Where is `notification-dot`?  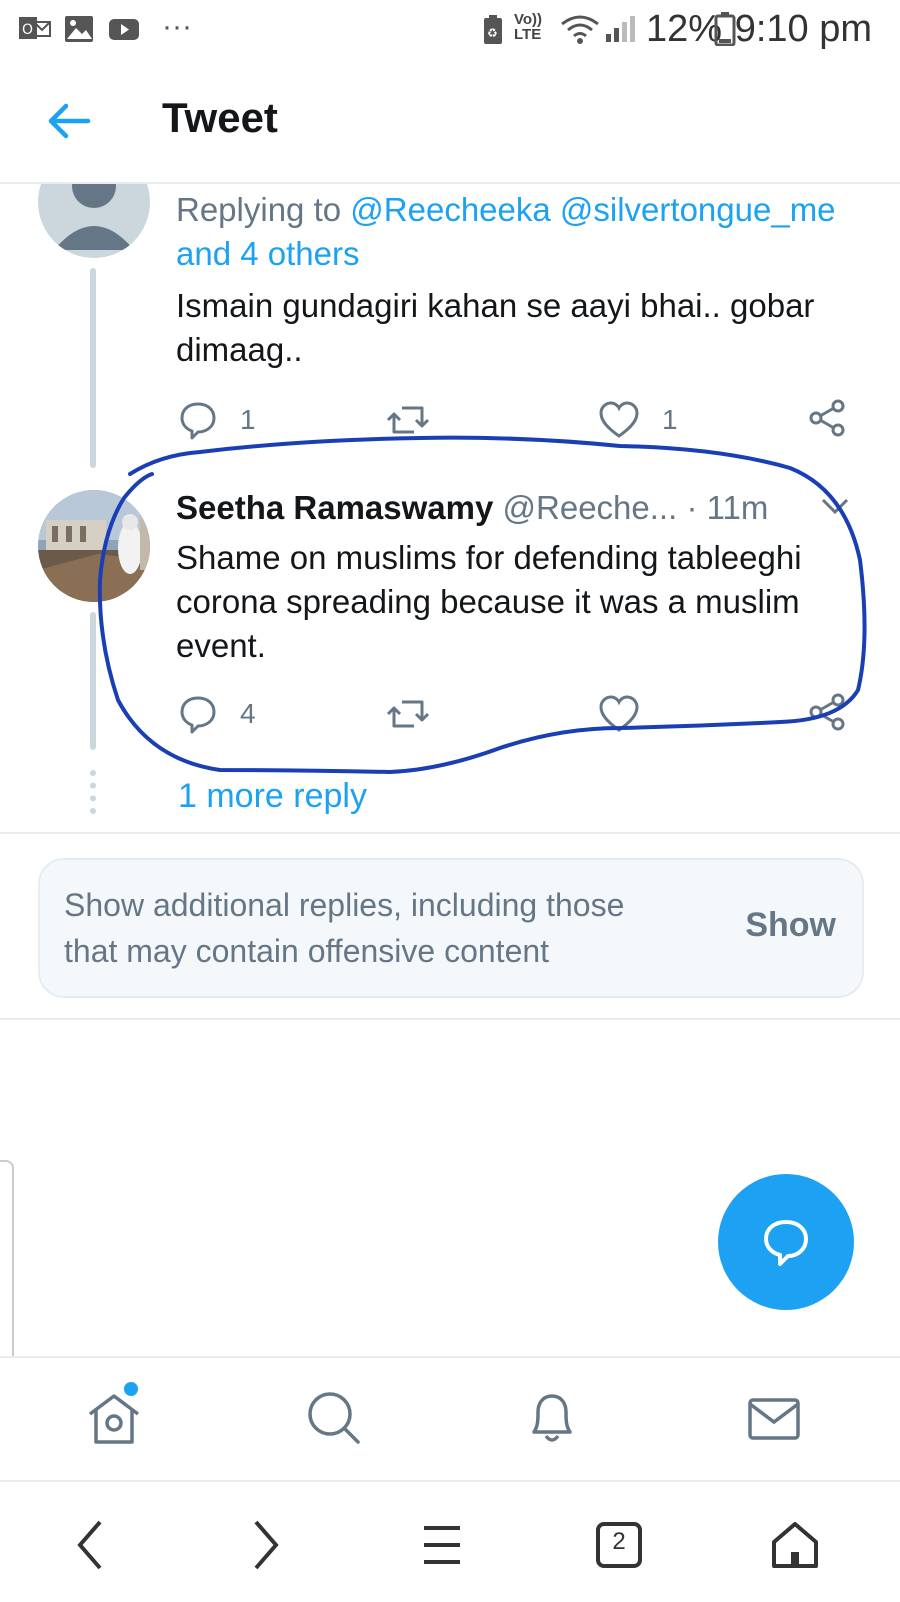
notification-dot is located at coordinates (131, 1389).